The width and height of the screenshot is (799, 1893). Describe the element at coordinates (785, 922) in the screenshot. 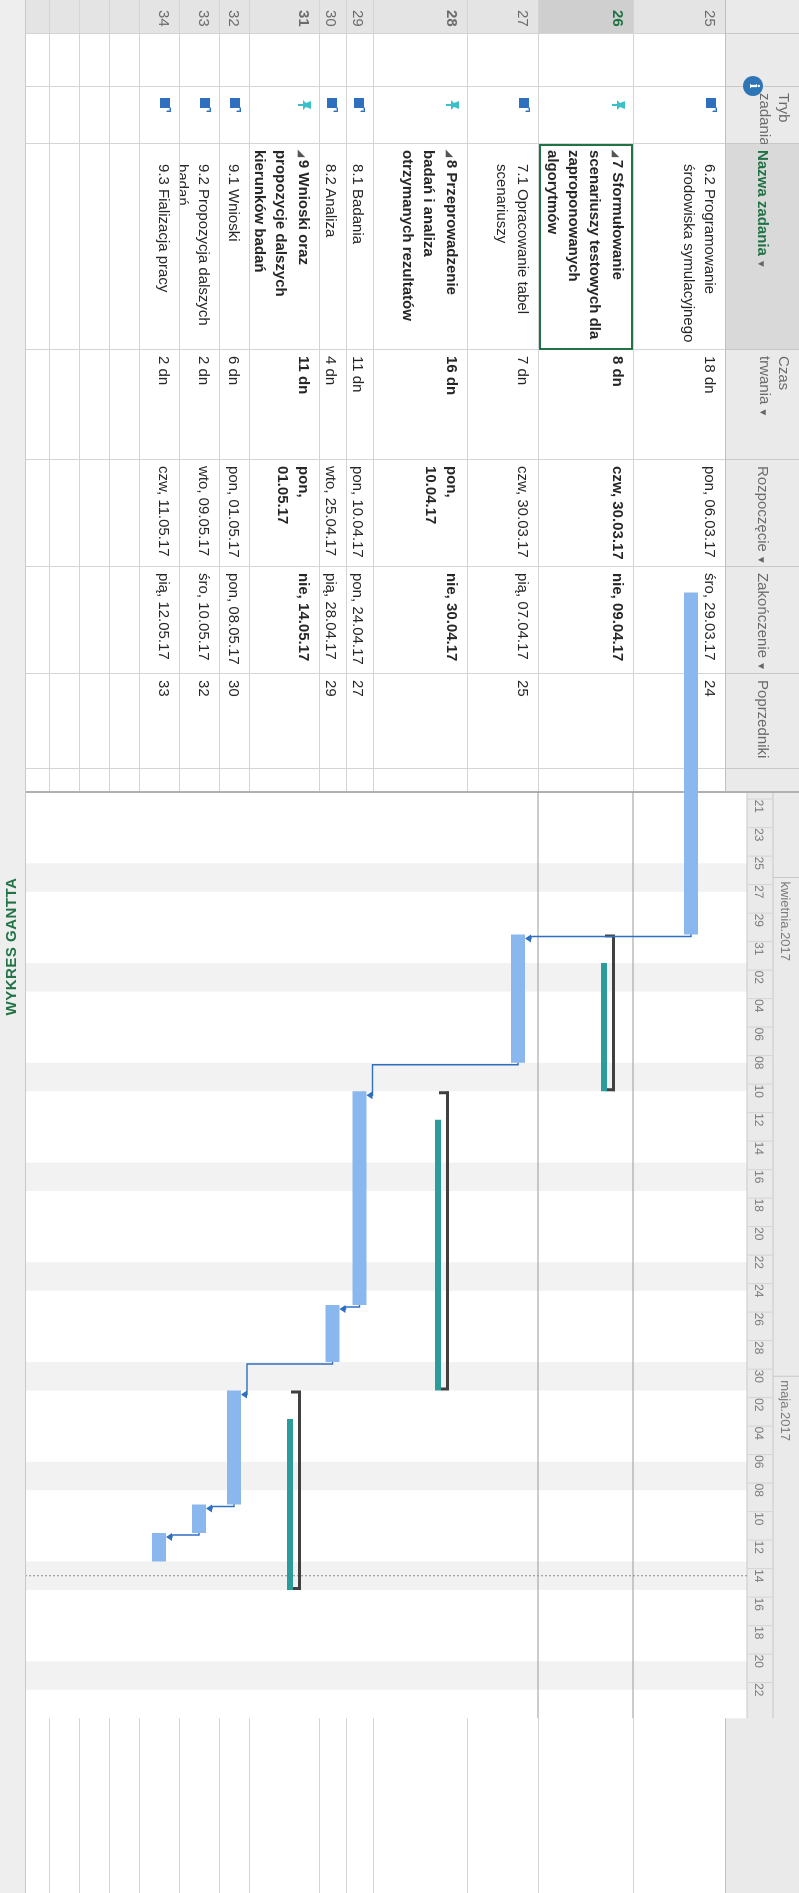

I see `timescale-month-label: kwietnia.2017` at that location.